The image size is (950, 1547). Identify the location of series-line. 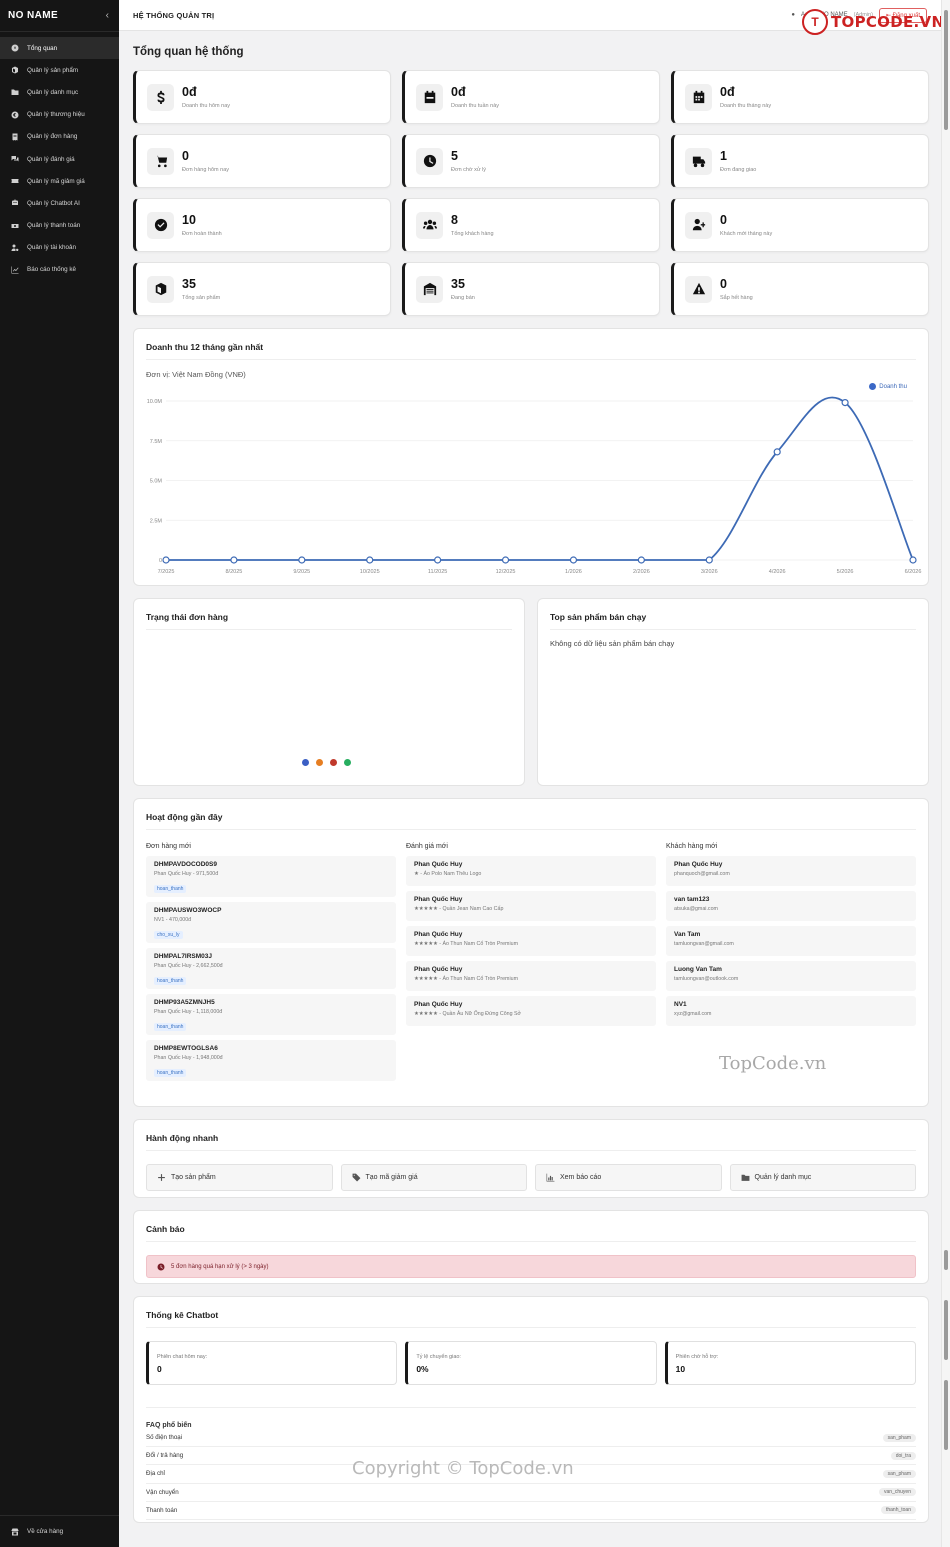
(540, 478).